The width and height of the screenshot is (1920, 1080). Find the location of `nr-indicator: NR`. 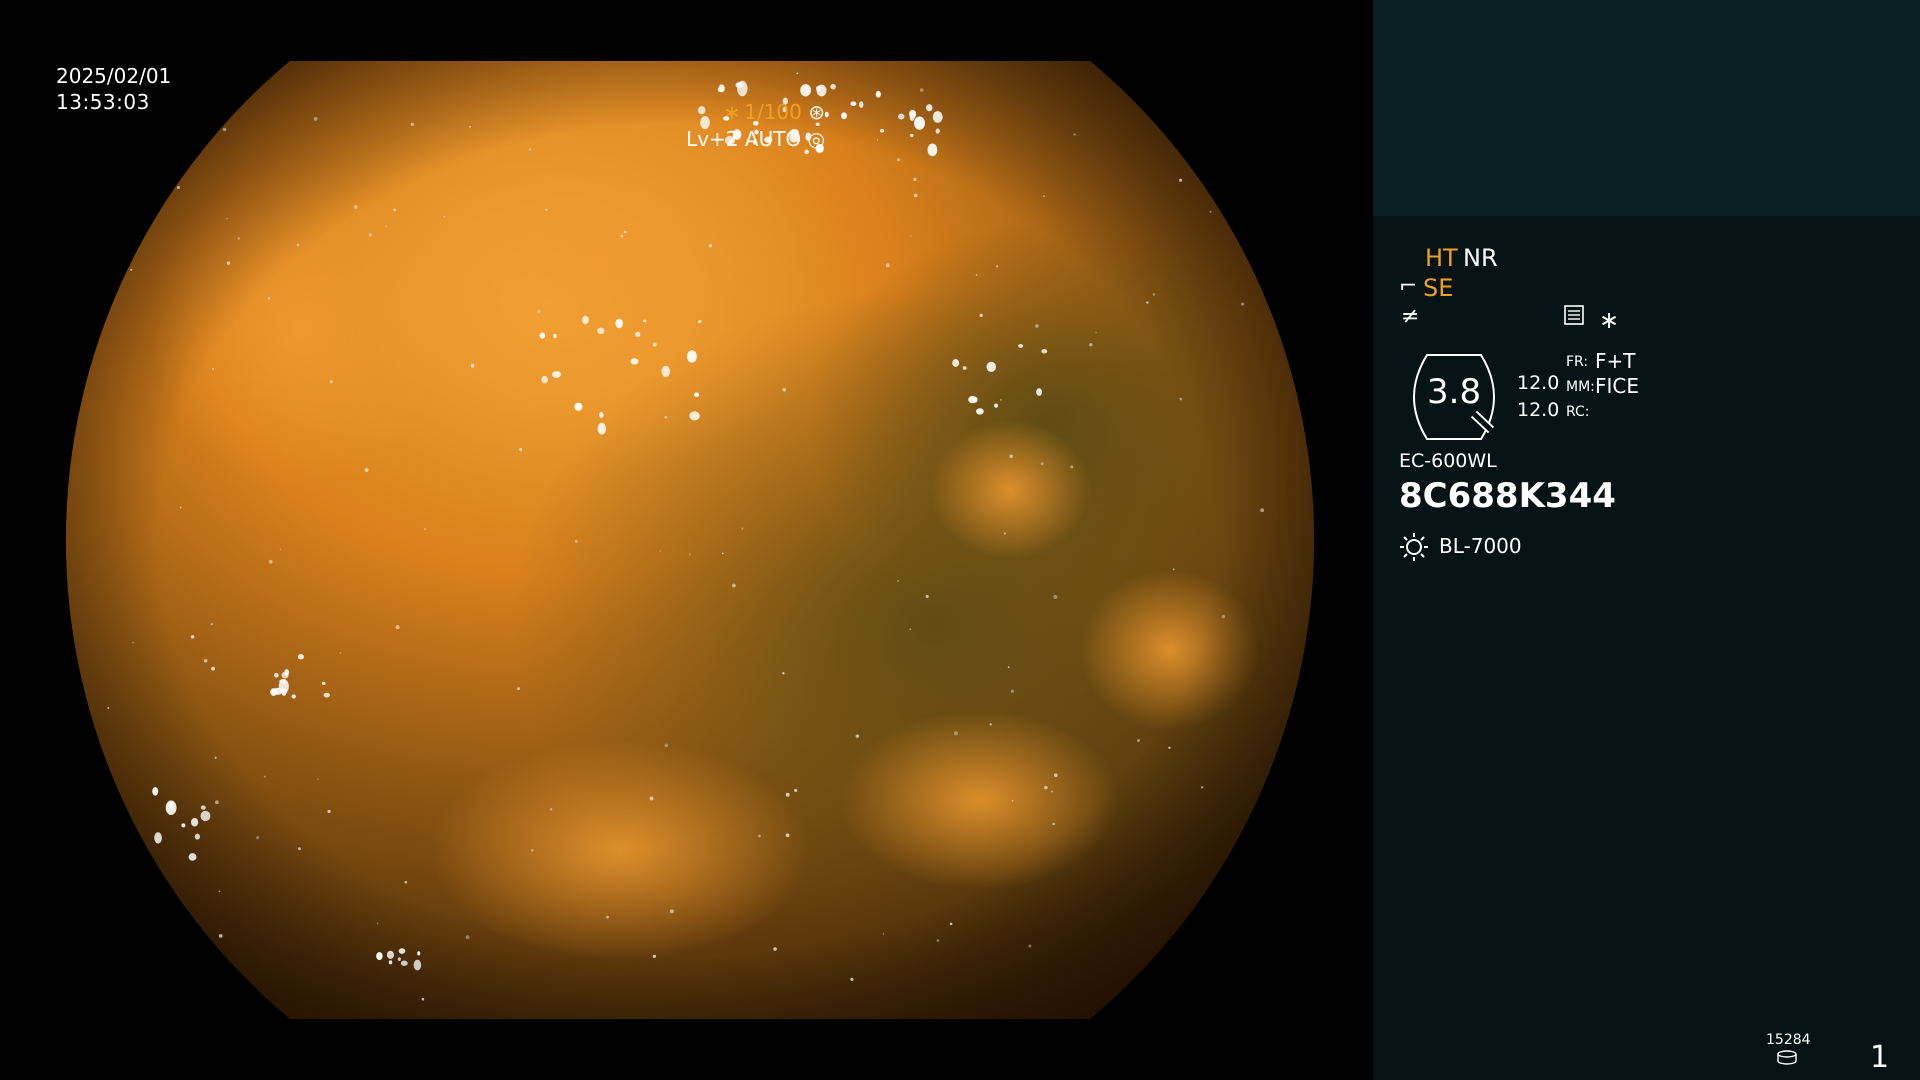

nr-indicator: NR is located at coordinates (1480, 258).